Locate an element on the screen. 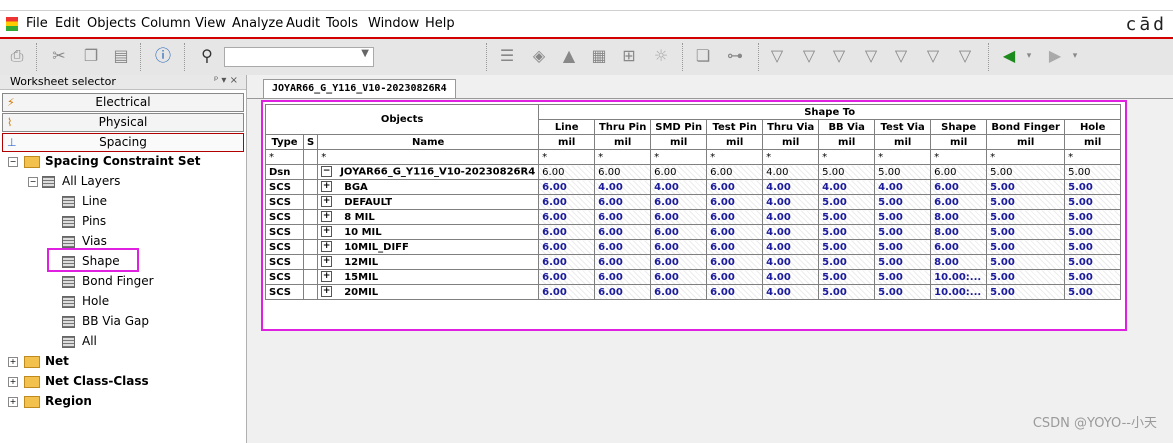 The height and width of the screenshot is (443, 1173). menu-window: Window is located at coordinates (393, 23).